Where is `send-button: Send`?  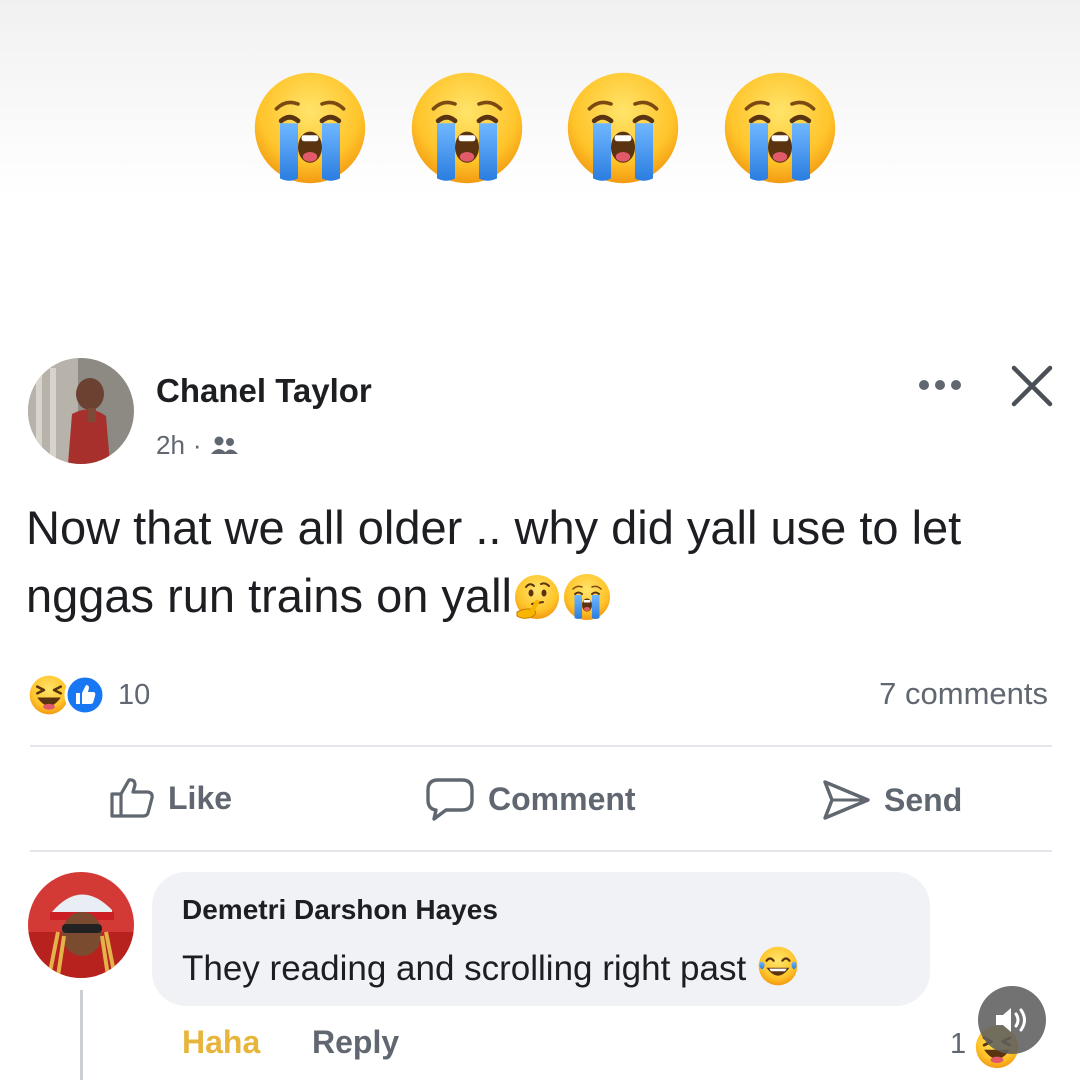
send-button: Send is located at coordinates (891, 800).